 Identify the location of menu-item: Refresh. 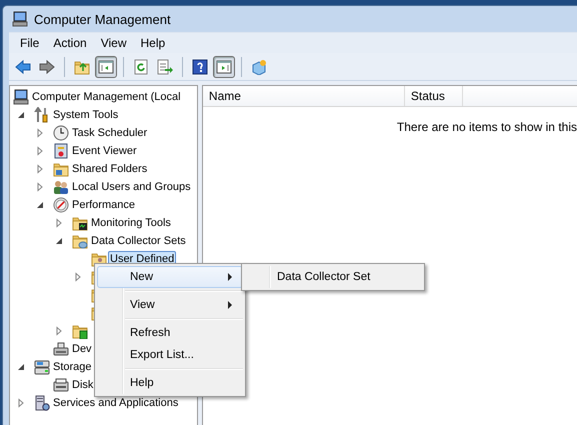
(170, 333).